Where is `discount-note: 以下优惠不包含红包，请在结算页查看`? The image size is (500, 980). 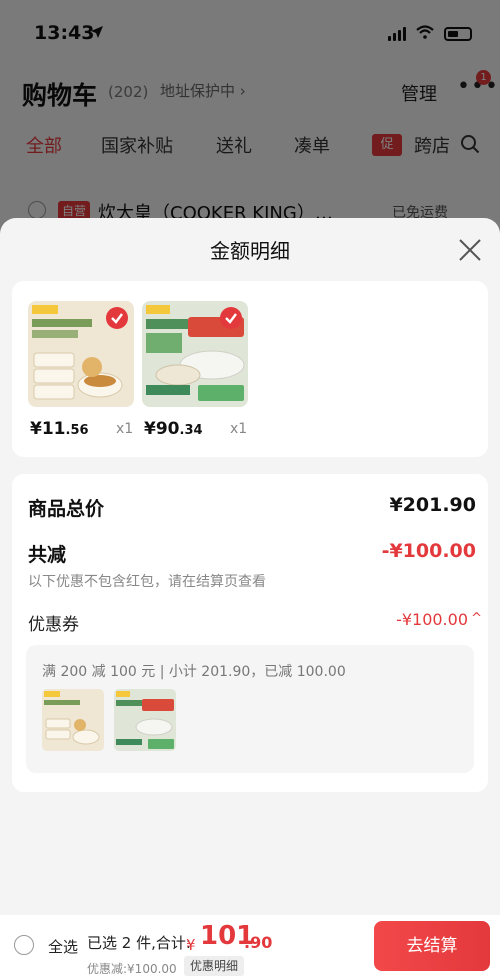
discount-note: 以下优惠不包含红包，请在结算页查看 is located at coordinates (147, 582).